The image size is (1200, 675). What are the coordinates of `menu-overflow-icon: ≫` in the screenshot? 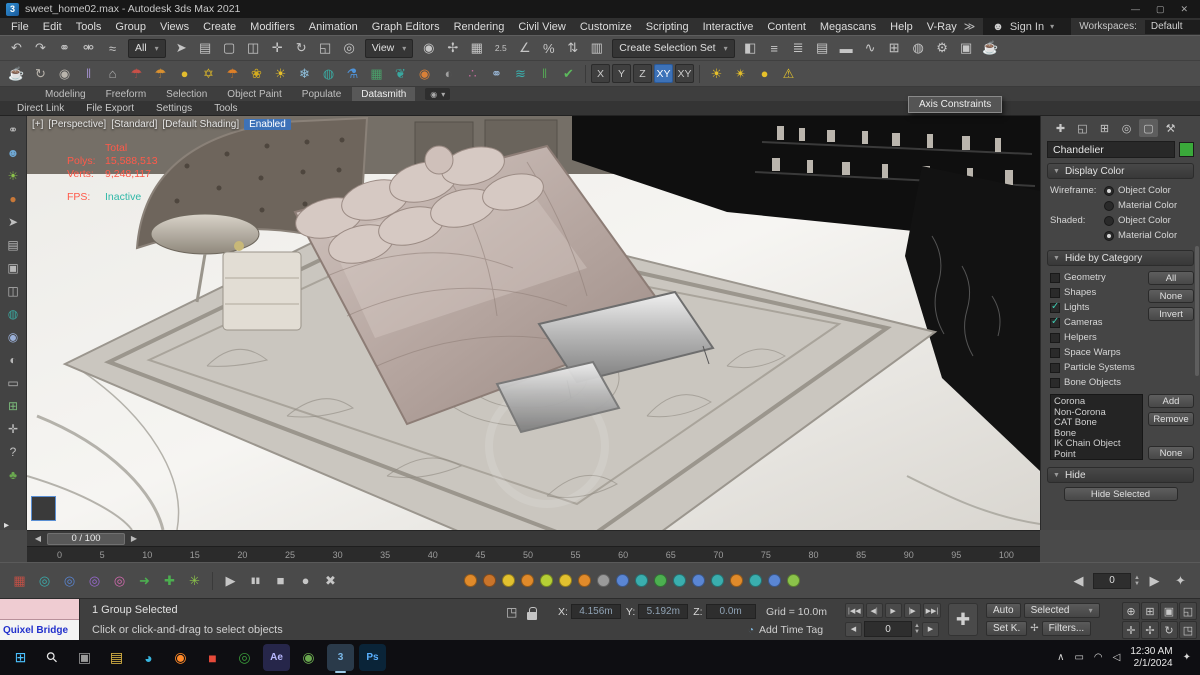 It's located at (970, 26).